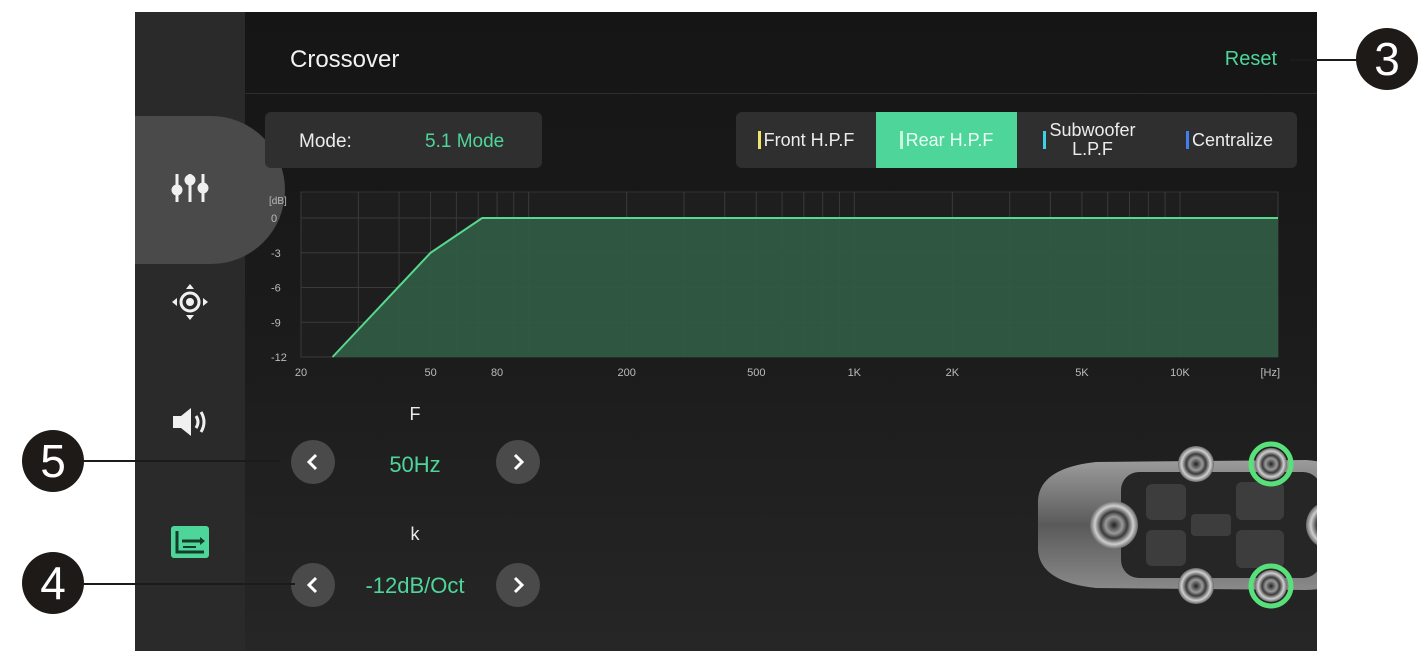 This screenshot has height=651, width=1424. What do you see at coordinates (805, 287) in the screenshot?
I see `chart-area-fill` at bounding box center [805, 287].